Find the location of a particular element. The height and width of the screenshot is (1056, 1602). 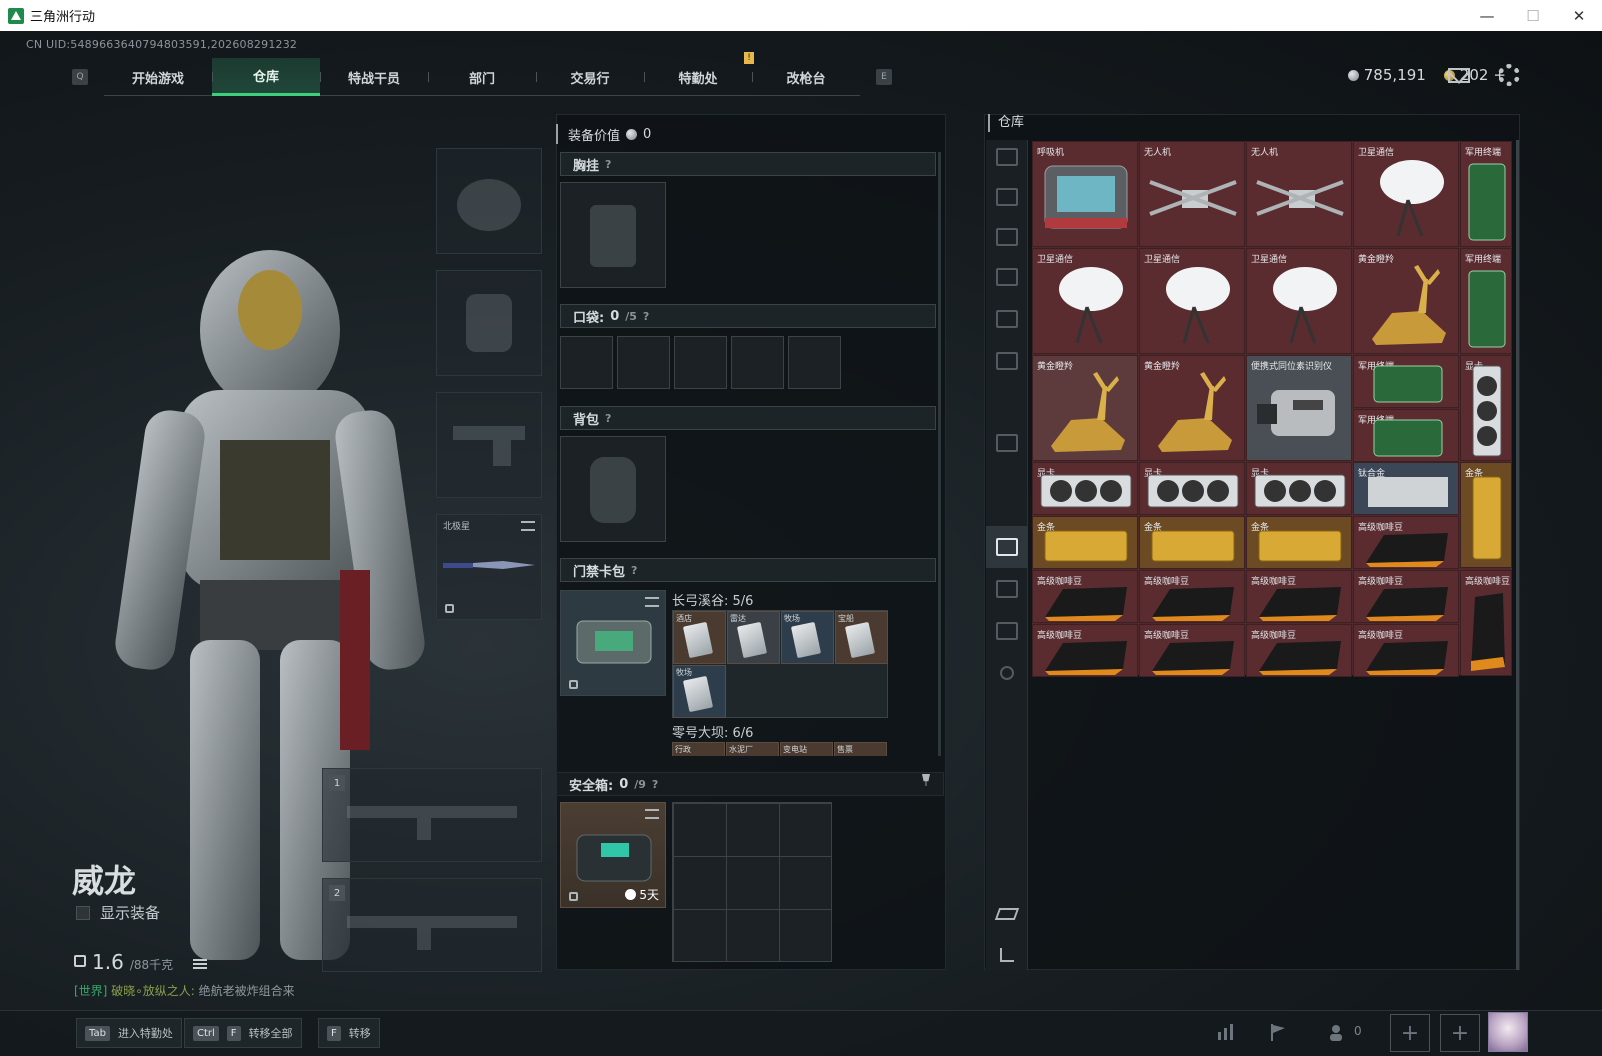

world-chat: [世界] 破晓∘放纵之人: 绝航老被炸组合来 is located at coordinates (184, 990).